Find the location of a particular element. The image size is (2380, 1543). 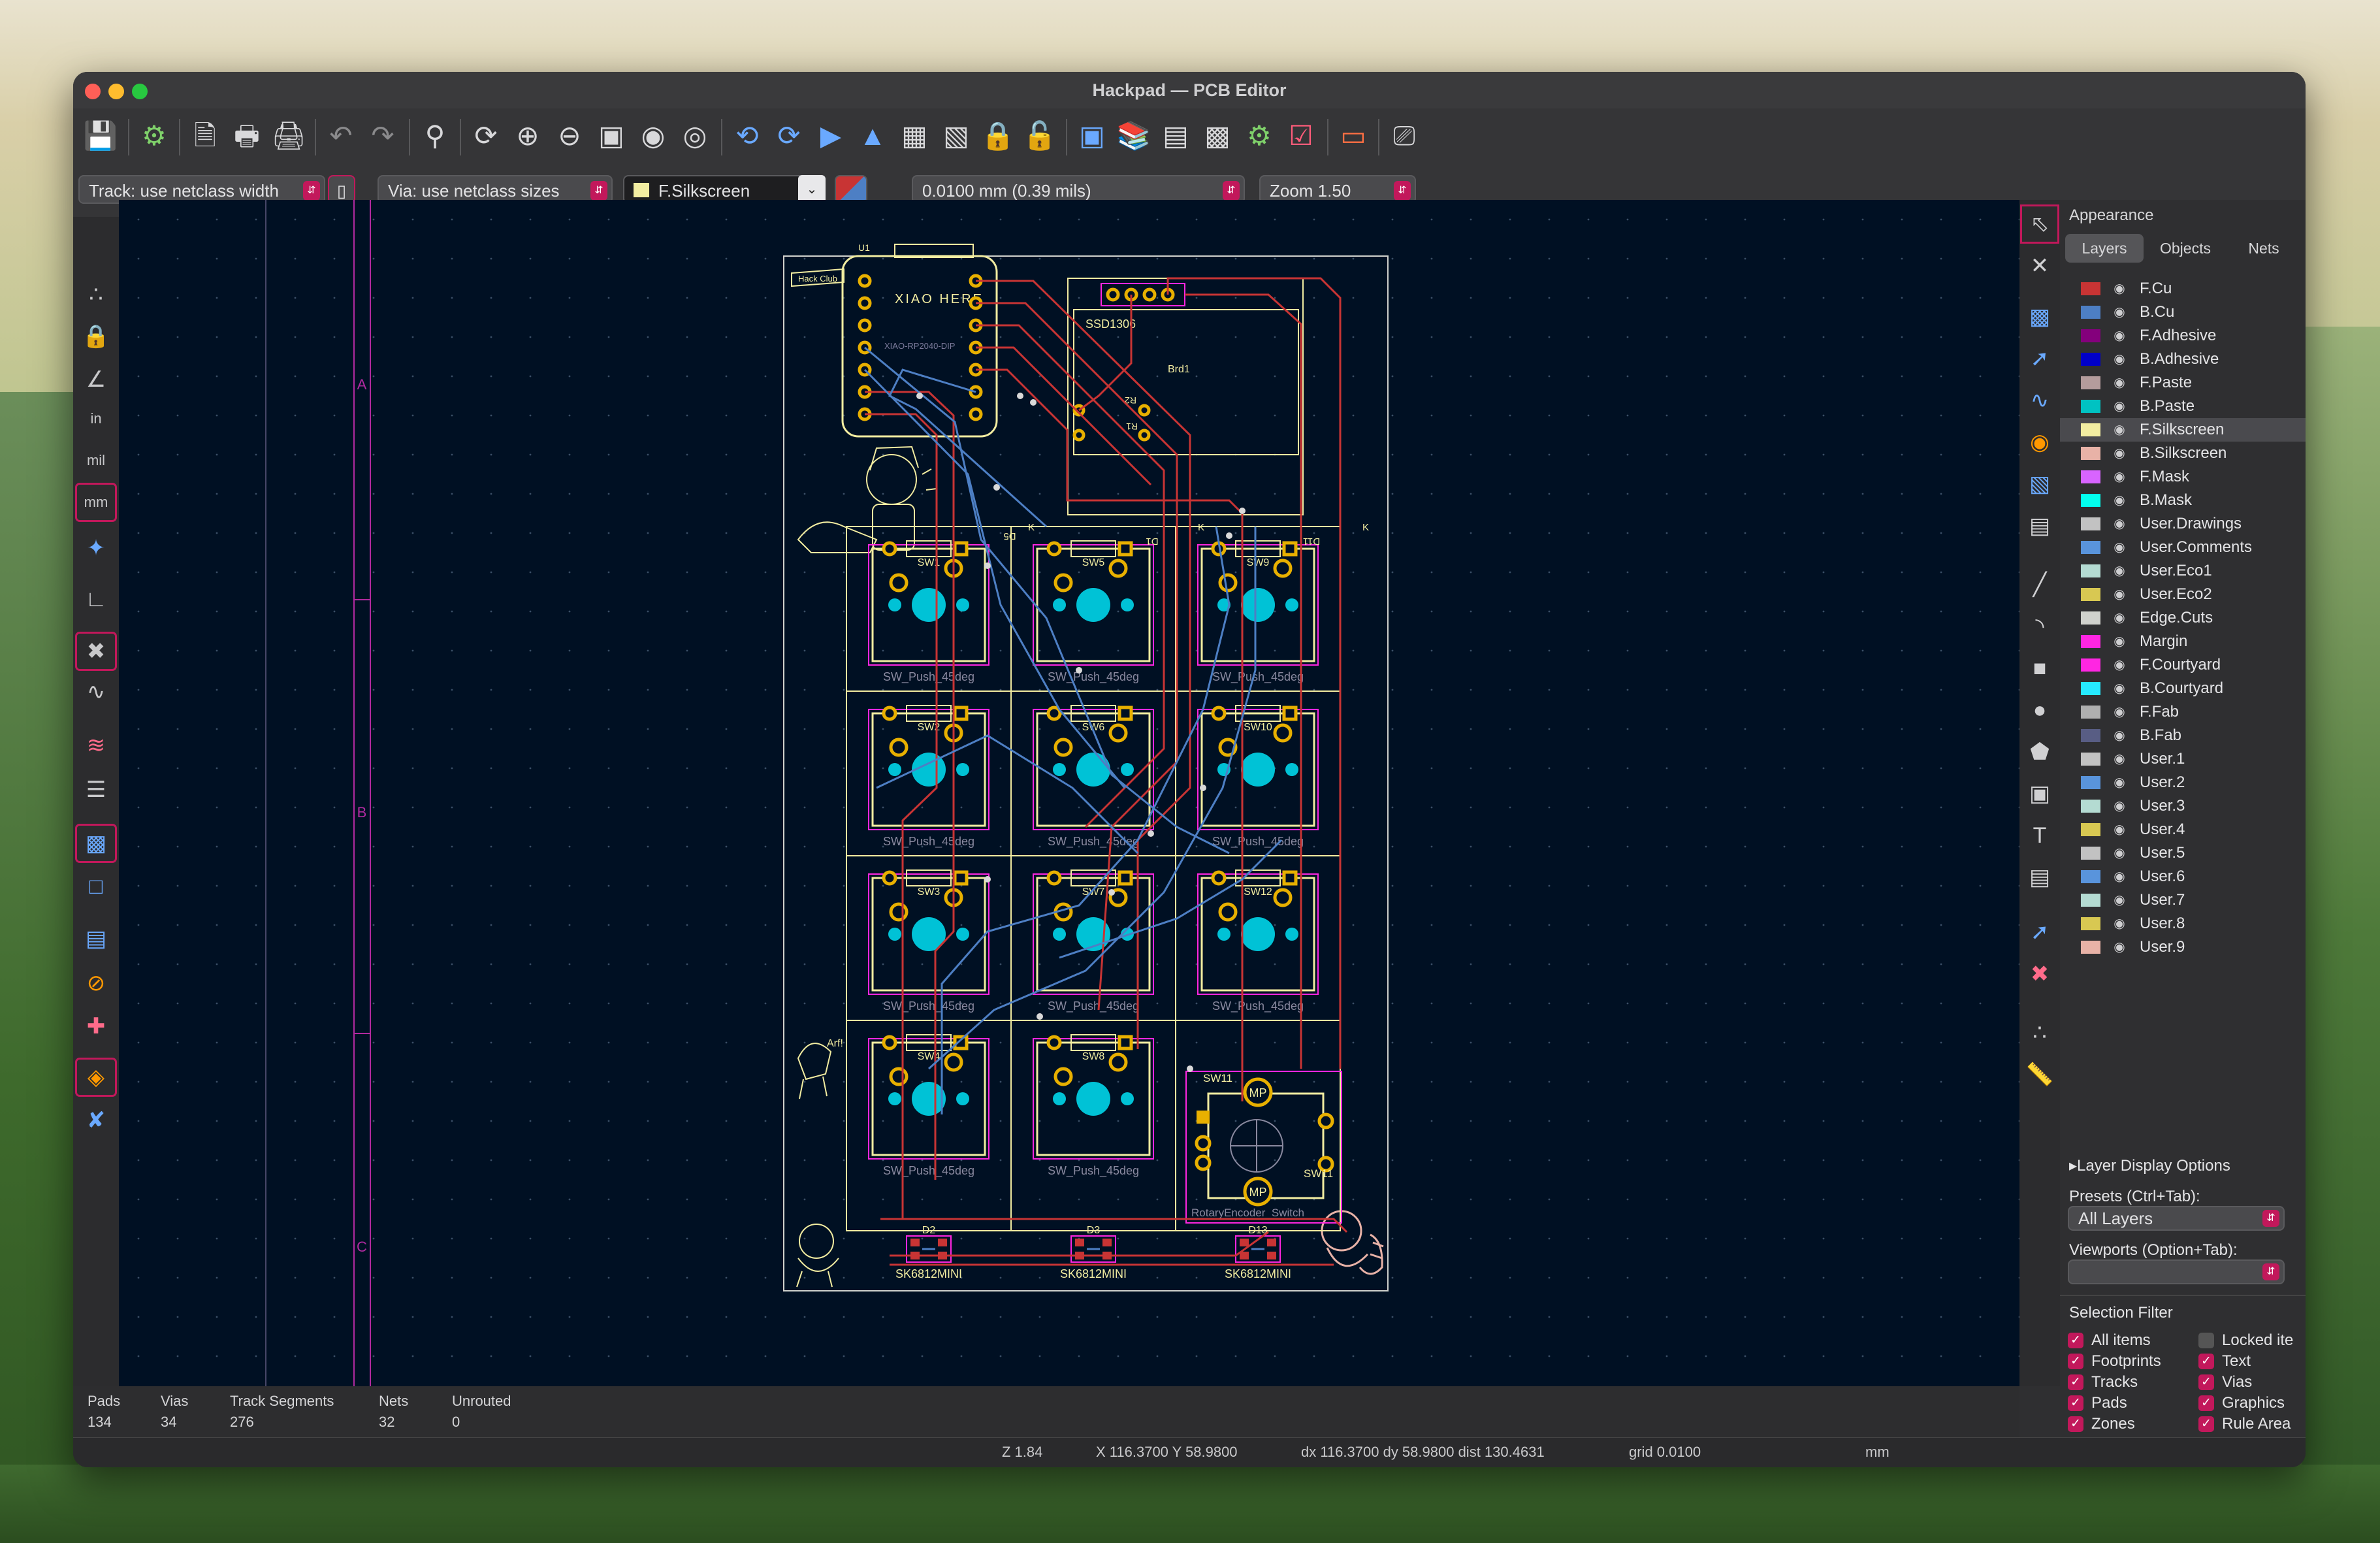

footprint-library-icon: 📚 is located at coordinates (1133, 135).